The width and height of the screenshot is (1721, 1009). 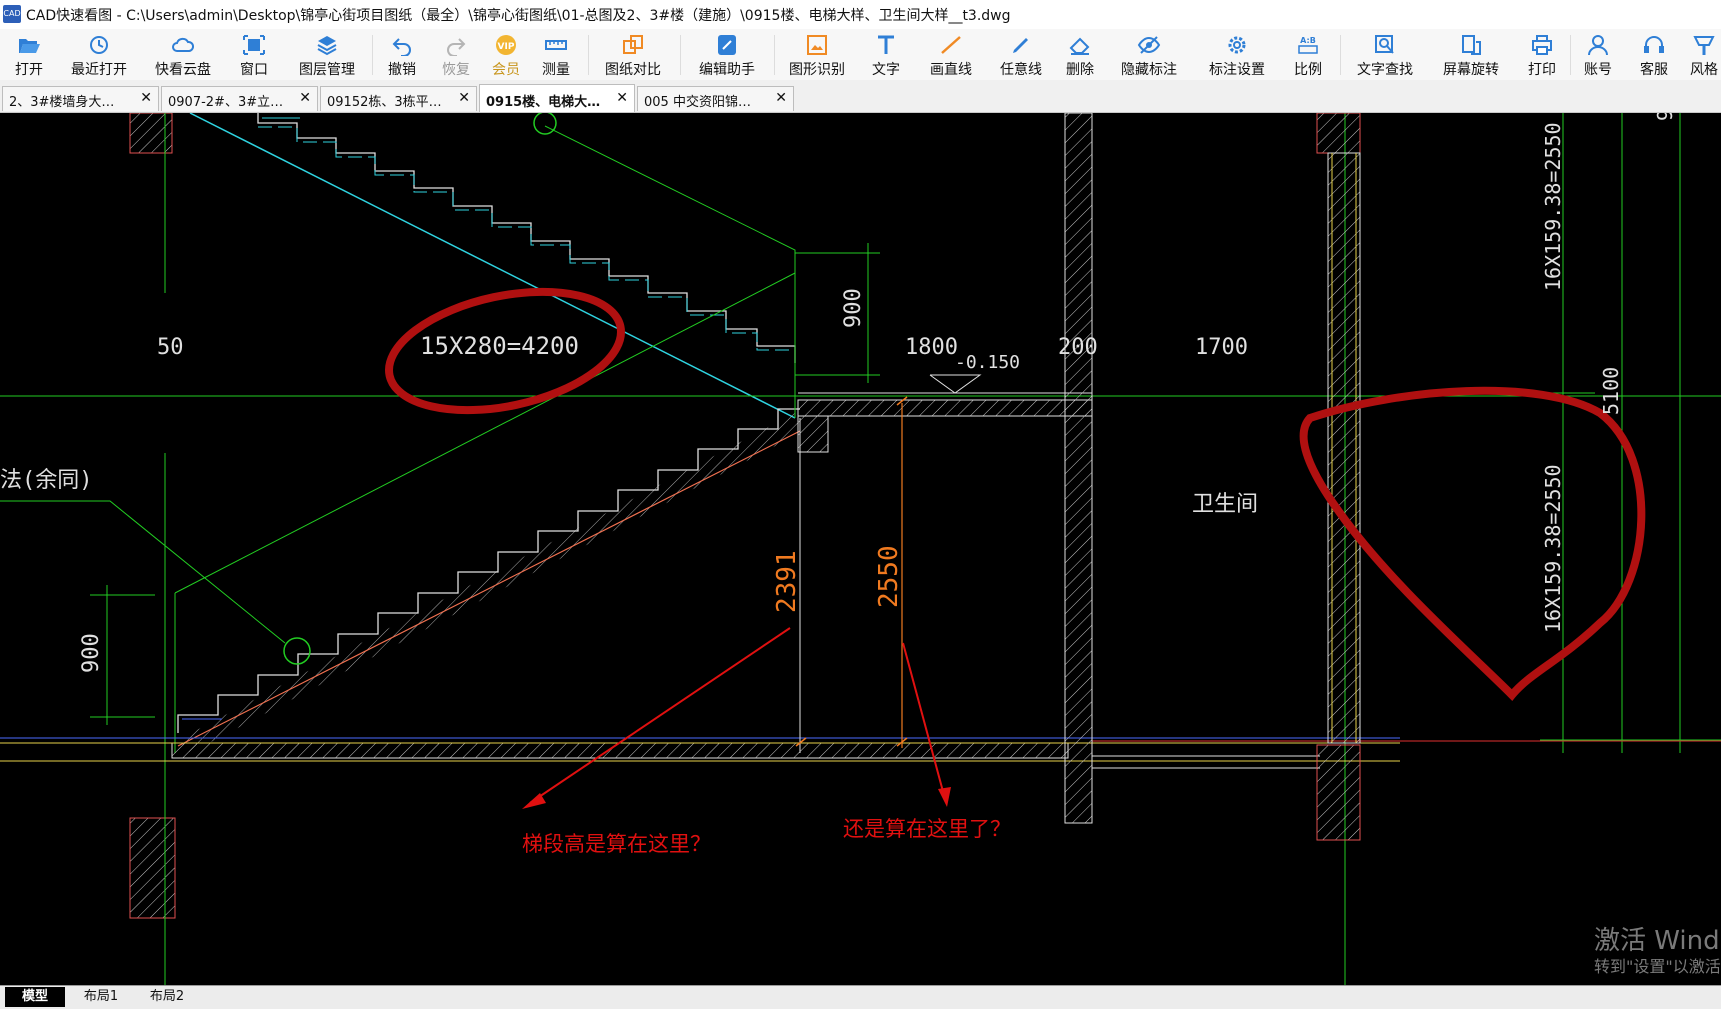 I want to click on annotation-question-2: 还是算在这里了？, so click(x=927, y=829).